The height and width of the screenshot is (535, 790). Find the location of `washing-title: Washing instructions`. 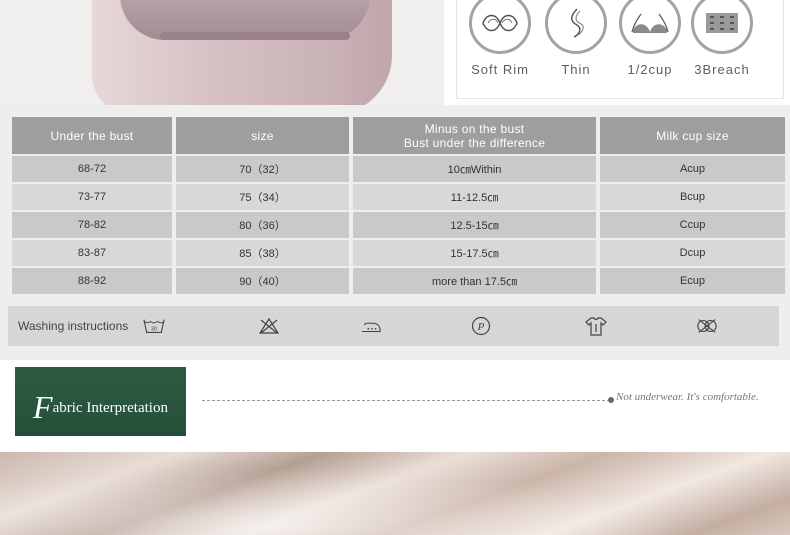

washing-title: Washing instructions is located at coordinates (73, 326).